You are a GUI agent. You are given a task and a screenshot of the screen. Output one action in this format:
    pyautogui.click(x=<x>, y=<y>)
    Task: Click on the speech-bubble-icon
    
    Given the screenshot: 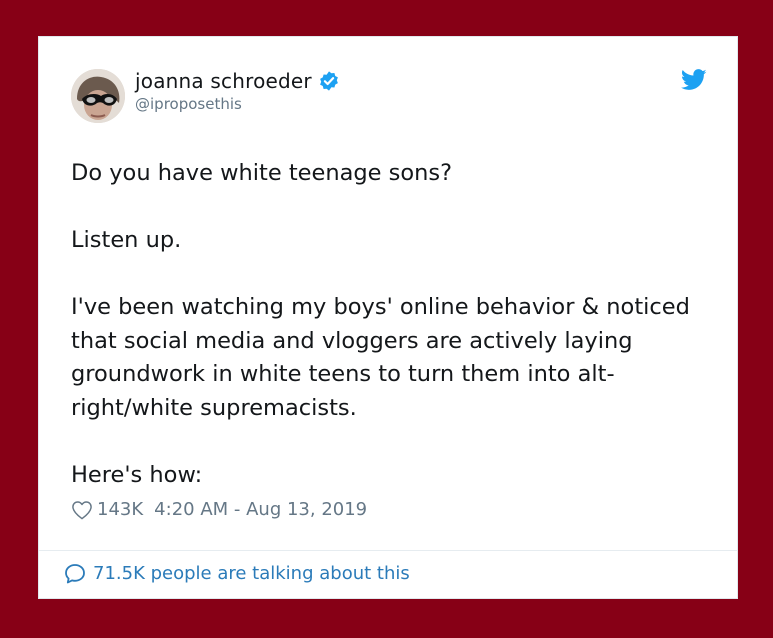 What is the action you would take?
    pyautogui.click(x=75, y=574)
    